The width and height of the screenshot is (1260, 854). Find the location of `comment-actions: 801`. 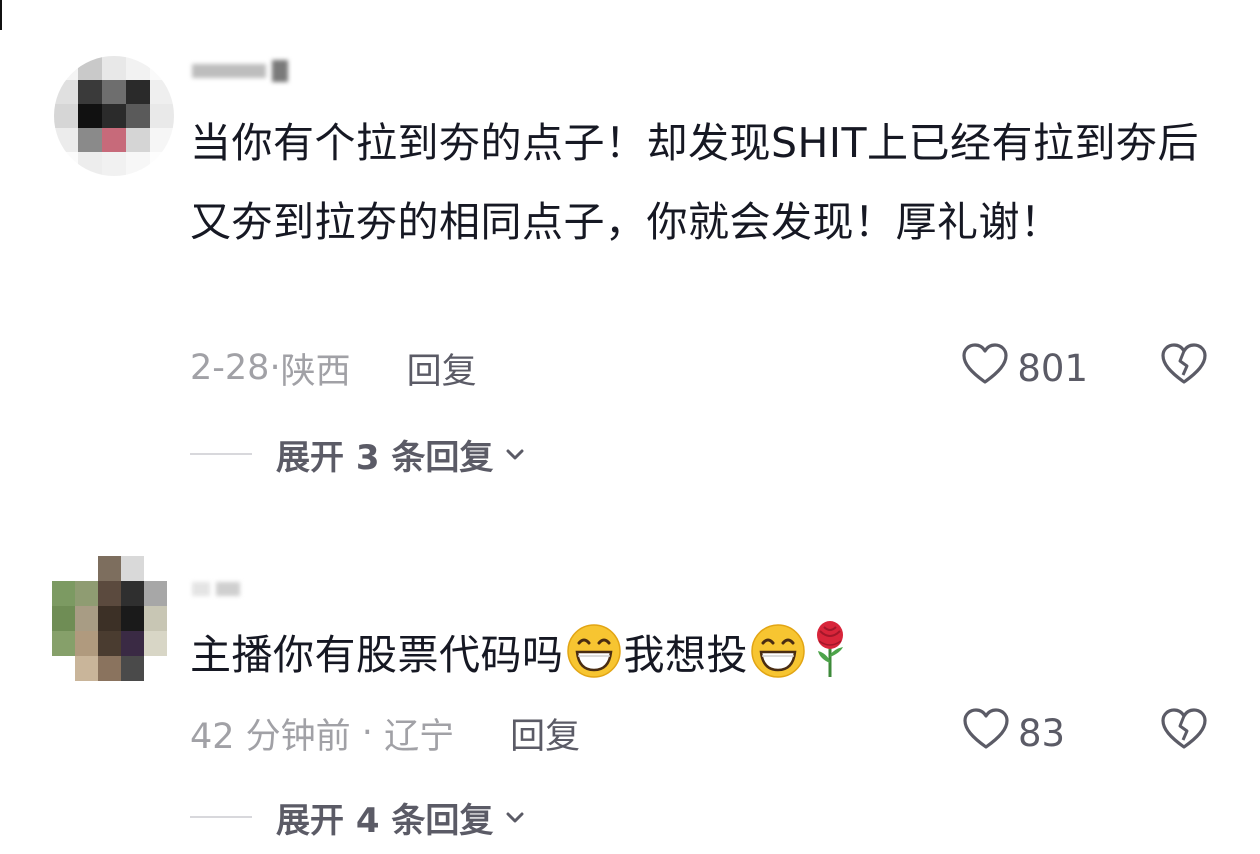

comment-actions: 801 is located at coordinates (1084, 368).